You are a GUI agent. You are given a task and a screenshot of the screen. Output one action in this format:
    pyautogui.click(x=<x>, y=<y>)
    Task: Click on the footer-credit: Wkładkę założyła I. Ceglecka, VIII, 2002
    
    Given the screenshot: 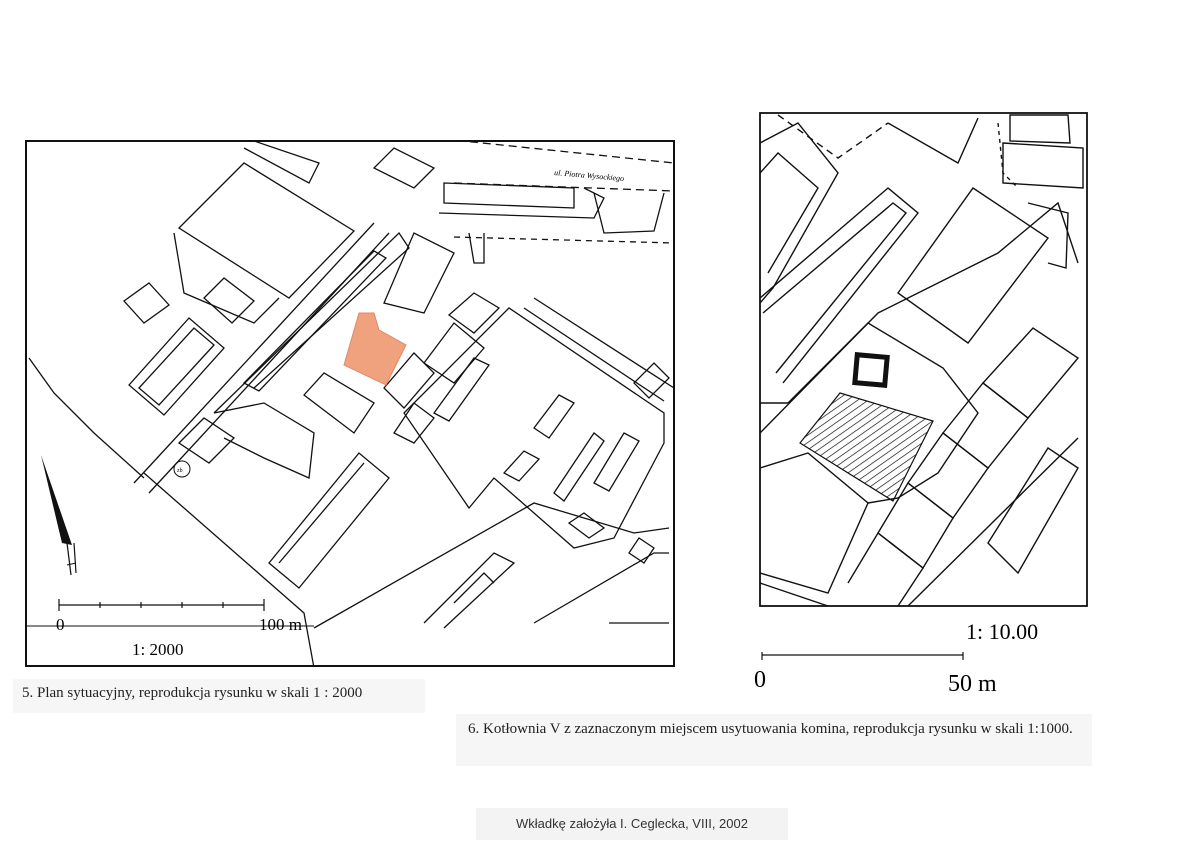 What is the action you would take?
    pyautogui.click(x=632, y=823)
    